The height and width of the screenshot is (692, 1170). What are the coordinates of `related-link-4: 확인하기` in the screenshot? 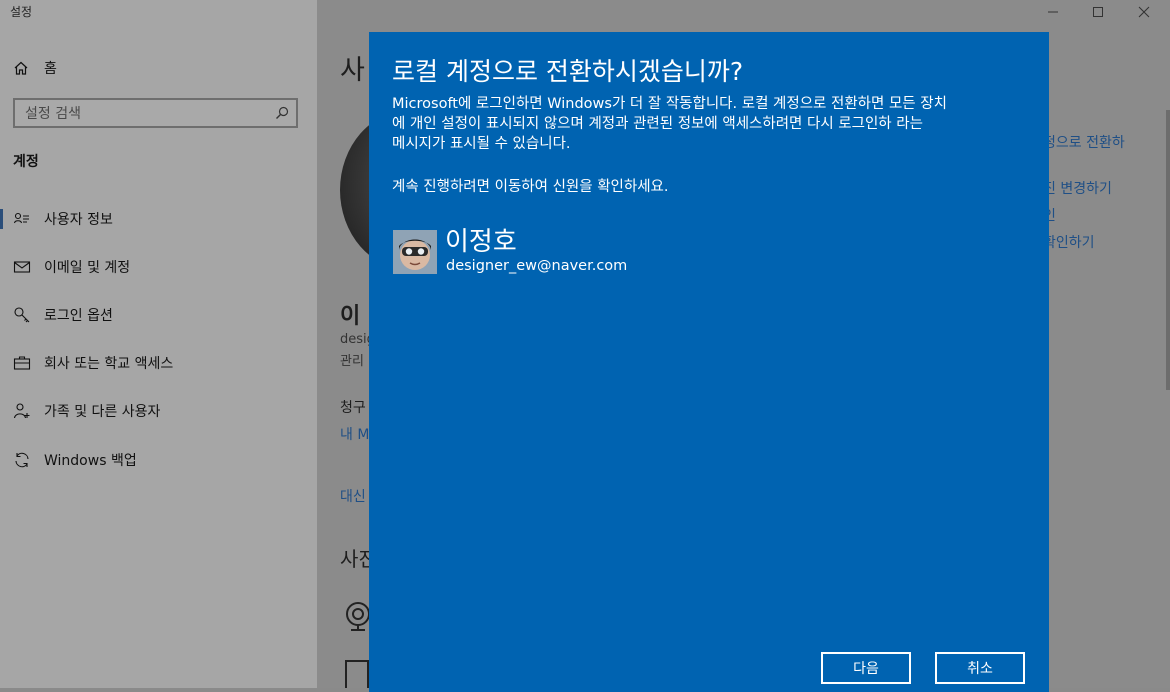 It's located at (1069, 242).